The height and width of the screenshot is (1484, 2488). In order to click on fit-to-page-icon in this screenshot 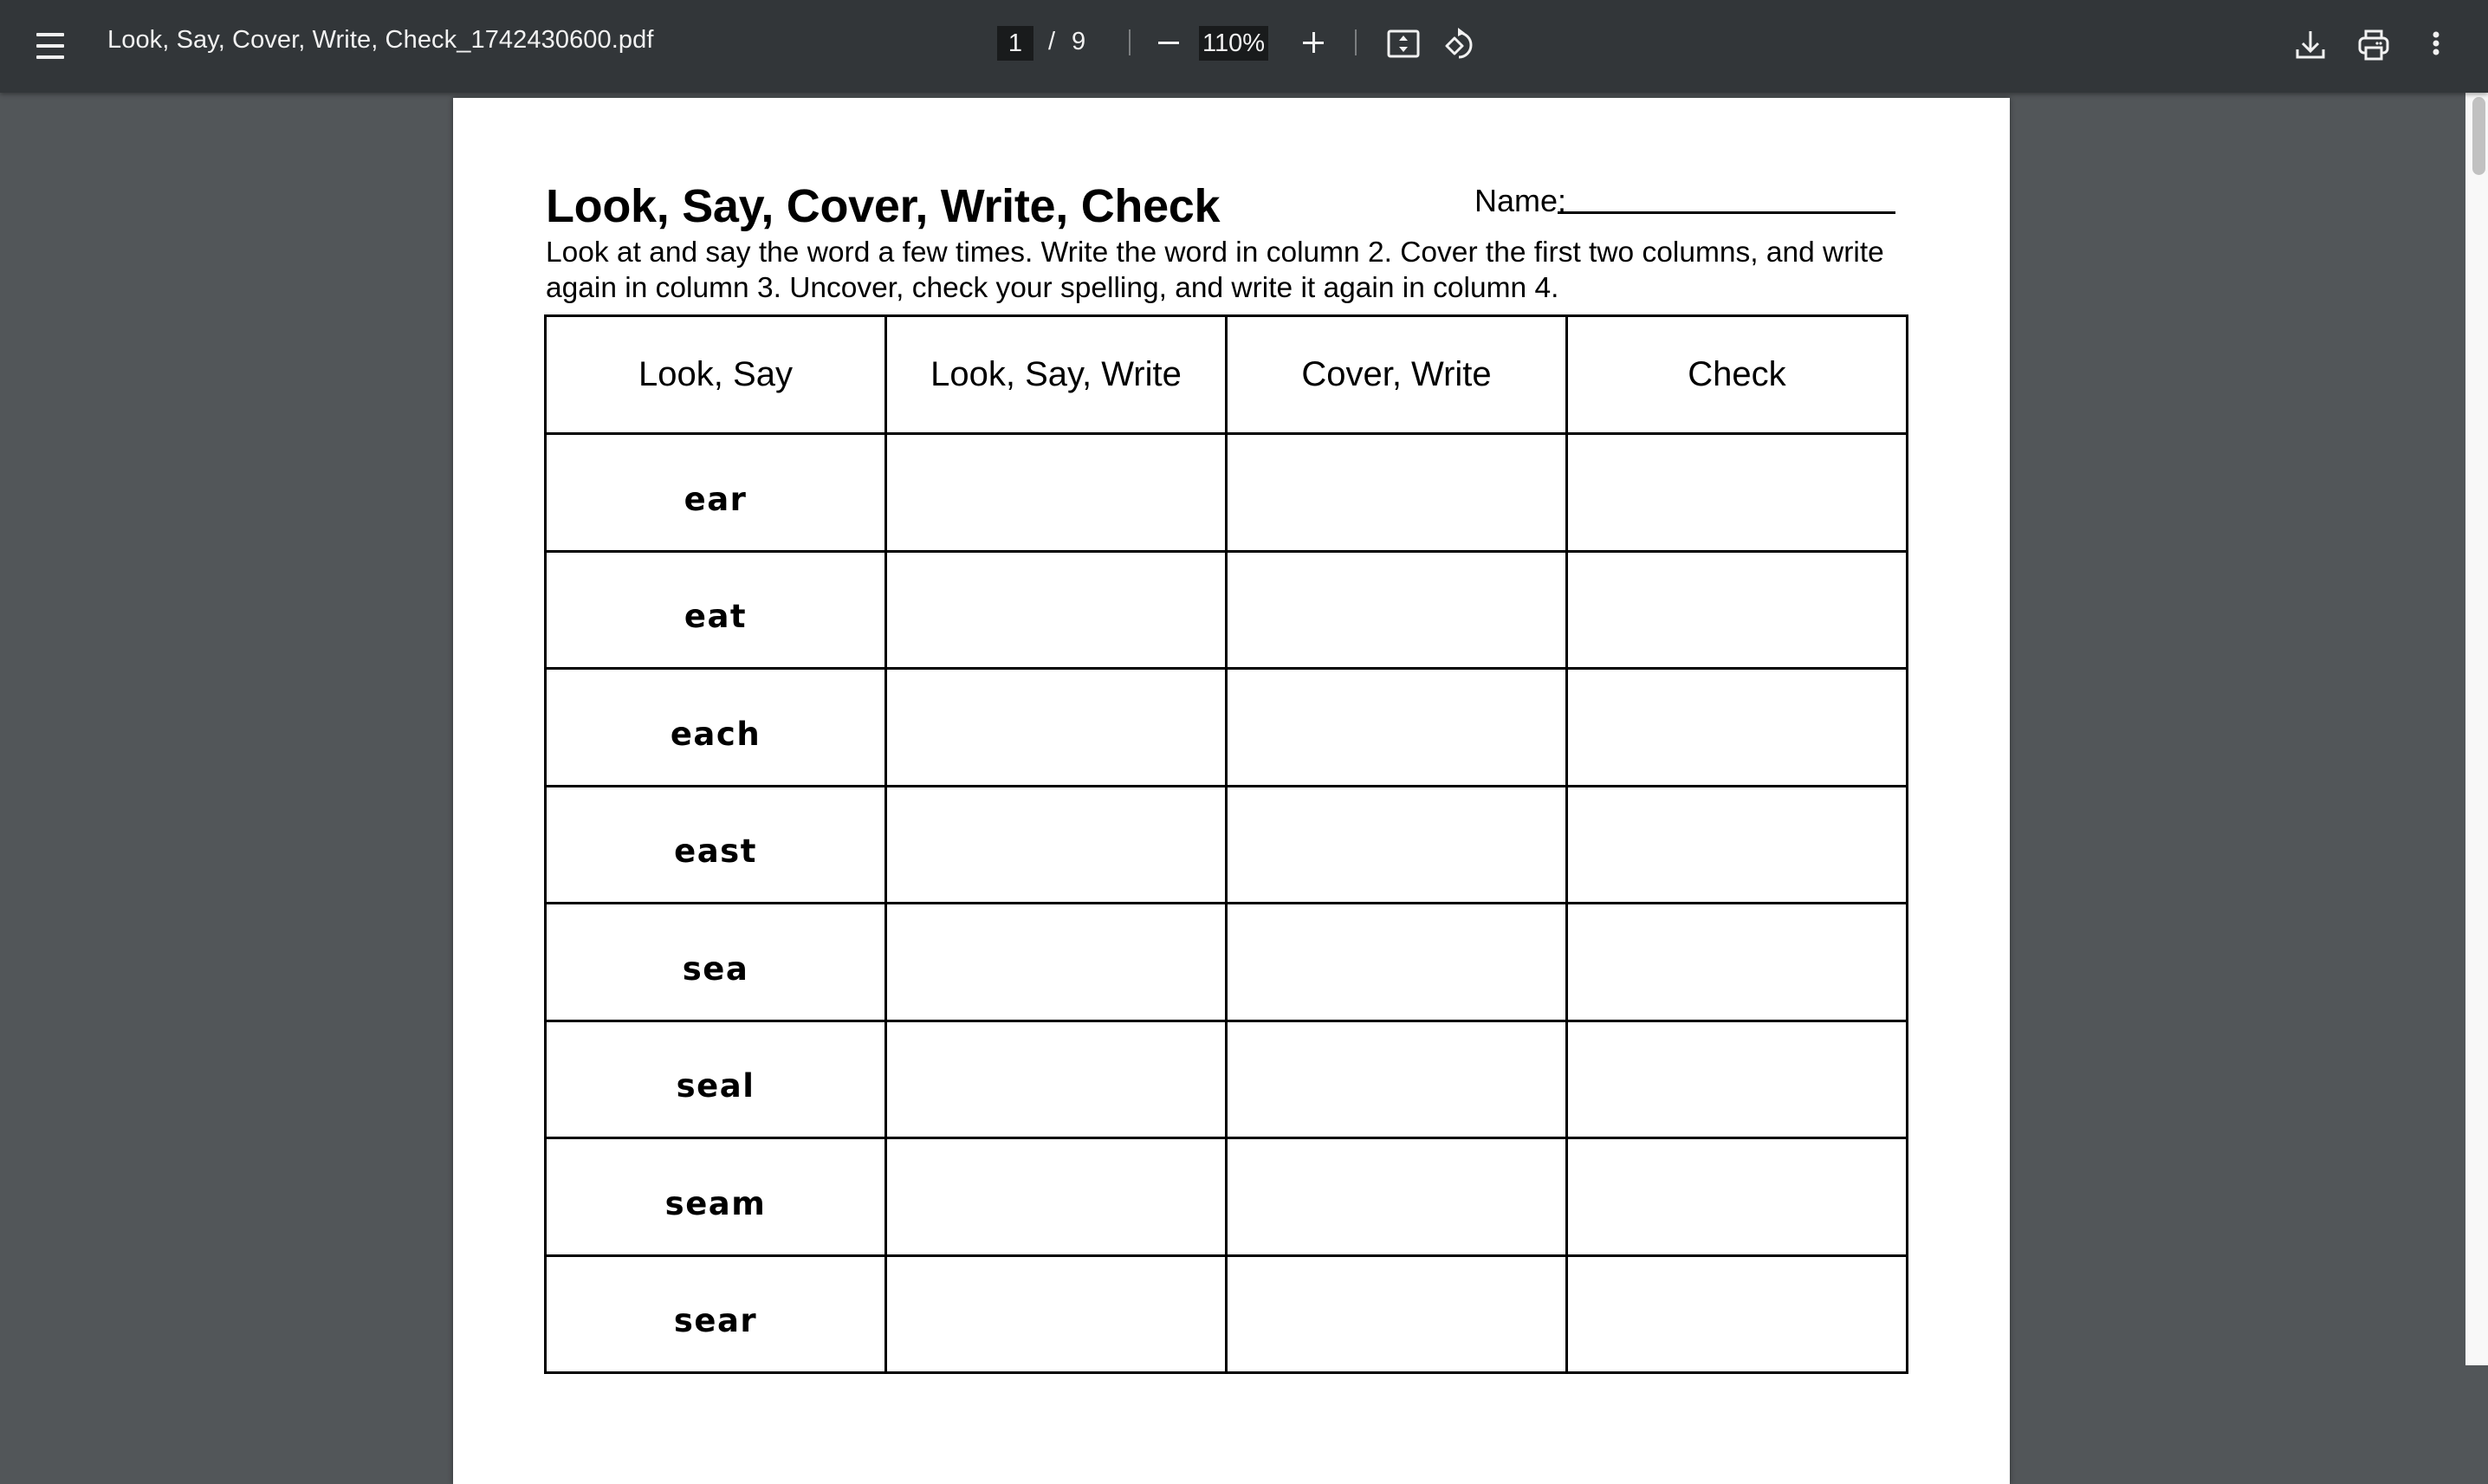, I will do `click(1403, 43)`.